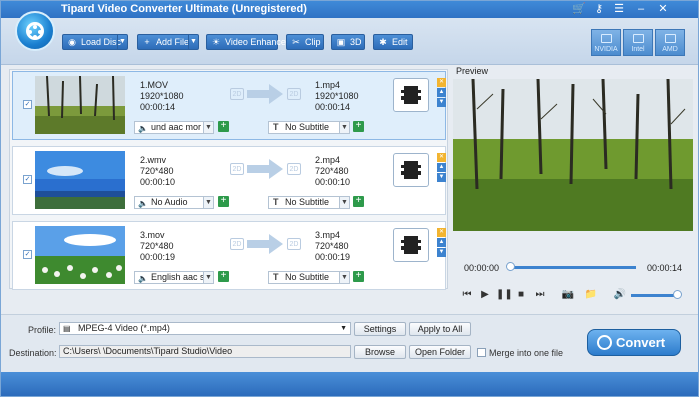  I want to click on volume-icon: 🔊, so click(620, 294).